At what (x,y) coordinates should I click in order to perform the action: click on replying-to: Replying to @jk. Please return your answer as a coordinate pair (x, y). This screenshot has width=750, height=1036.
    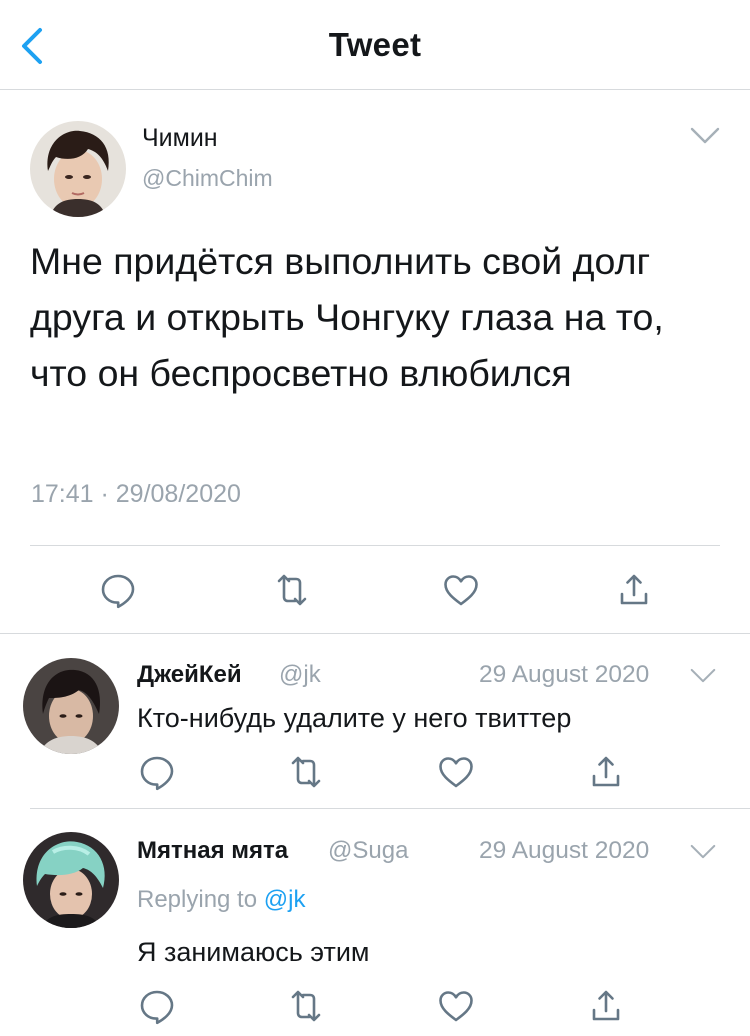
    Looking at the image, I should click on (221, 900).